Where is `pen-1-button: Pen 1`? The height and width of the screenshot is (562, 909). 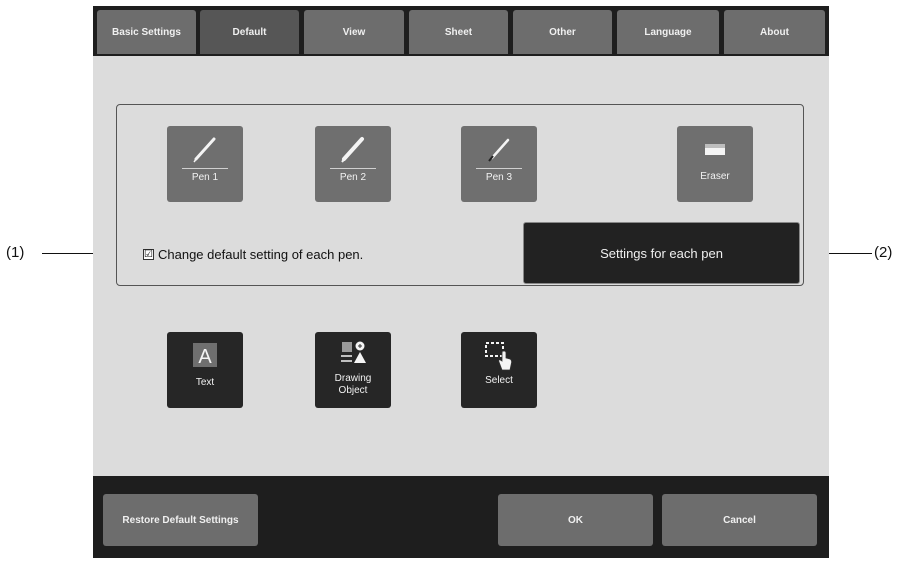
pen-1-button: Pen 1 is located at coordinates (205, 164).